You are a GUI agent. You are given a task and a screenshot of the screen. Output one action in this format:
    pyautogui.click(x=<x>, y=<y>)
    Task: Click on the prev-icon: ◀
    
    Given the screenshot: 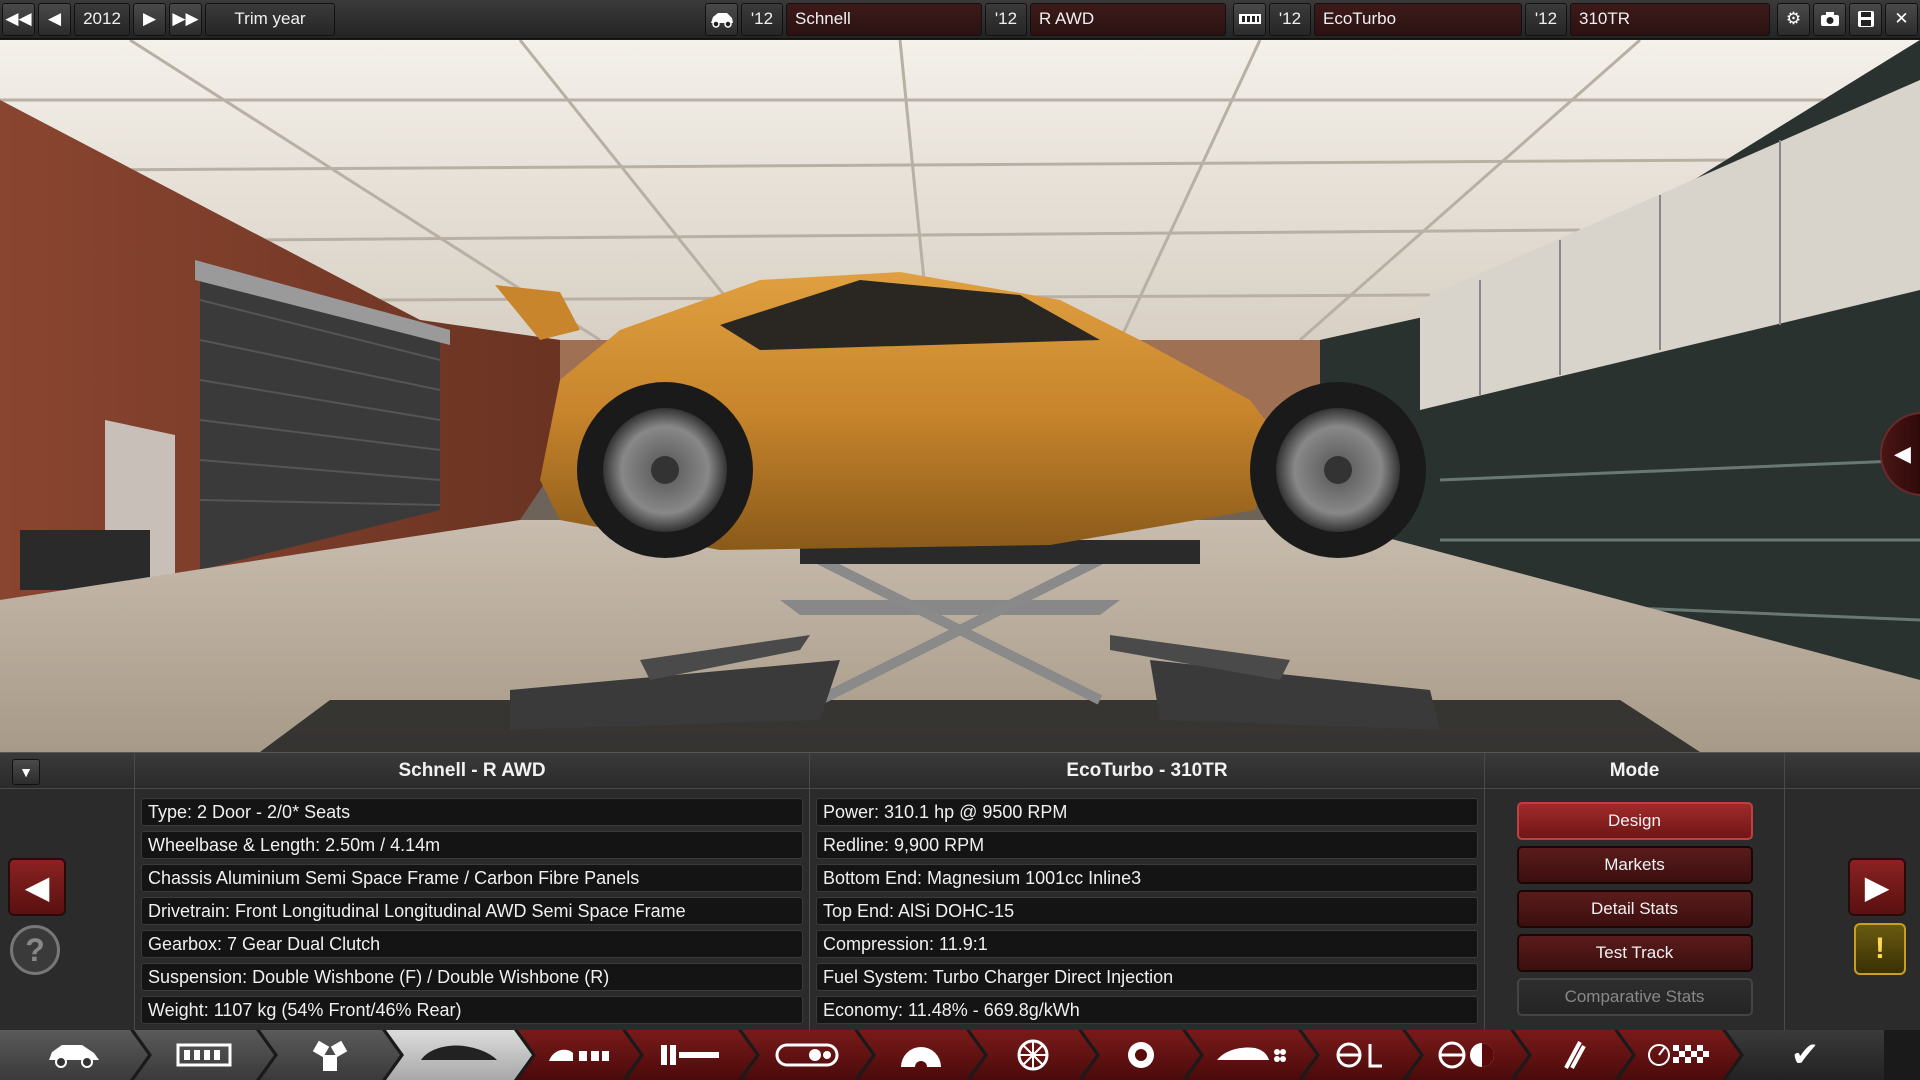 What is the action you would take?
    pyautogui.click(x=54, y=18)
    